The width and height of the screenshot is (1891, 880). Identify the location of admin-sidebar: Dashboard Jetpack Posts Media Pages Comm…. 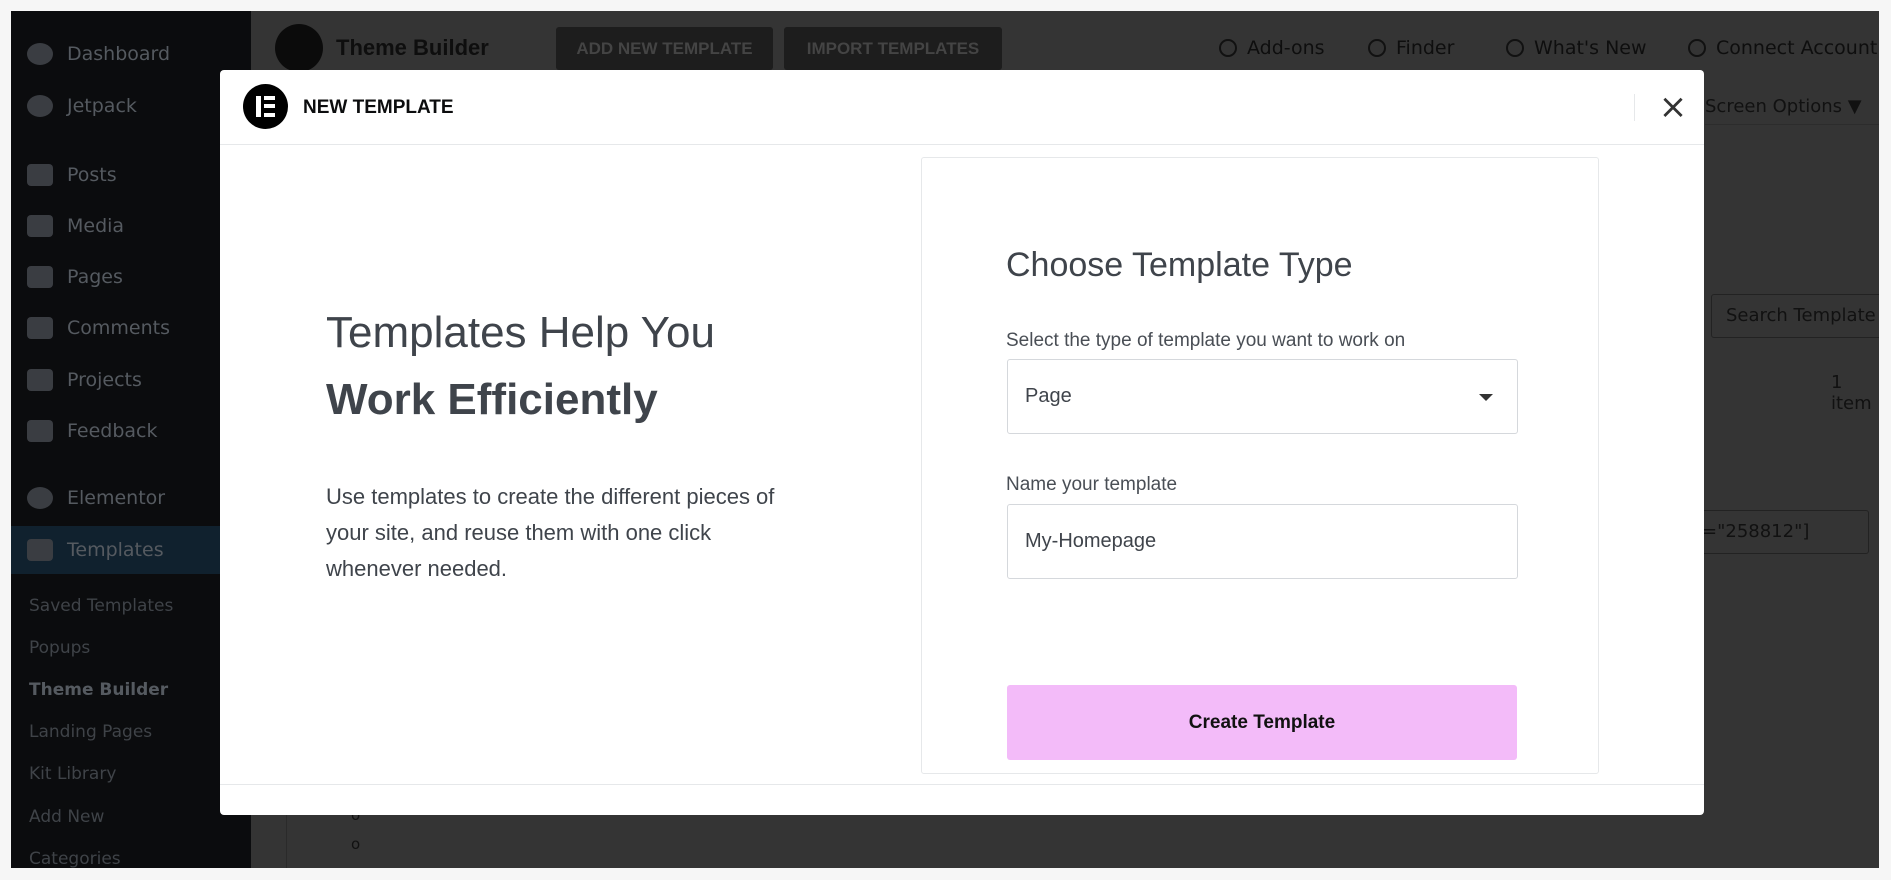
(131, 439).